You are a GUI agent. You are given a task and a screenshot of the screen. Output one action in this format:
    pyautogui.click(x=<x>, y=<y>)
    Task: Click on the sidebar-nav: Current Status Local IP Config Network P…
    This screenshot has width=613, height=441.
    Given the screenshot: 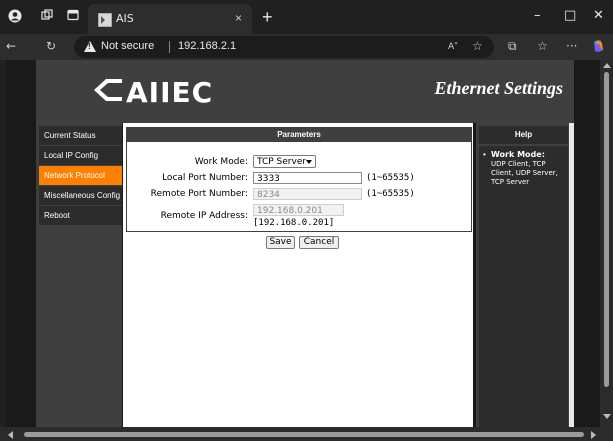 What is the action you would take?
    pyautogui.click(x=79, y=275)
    